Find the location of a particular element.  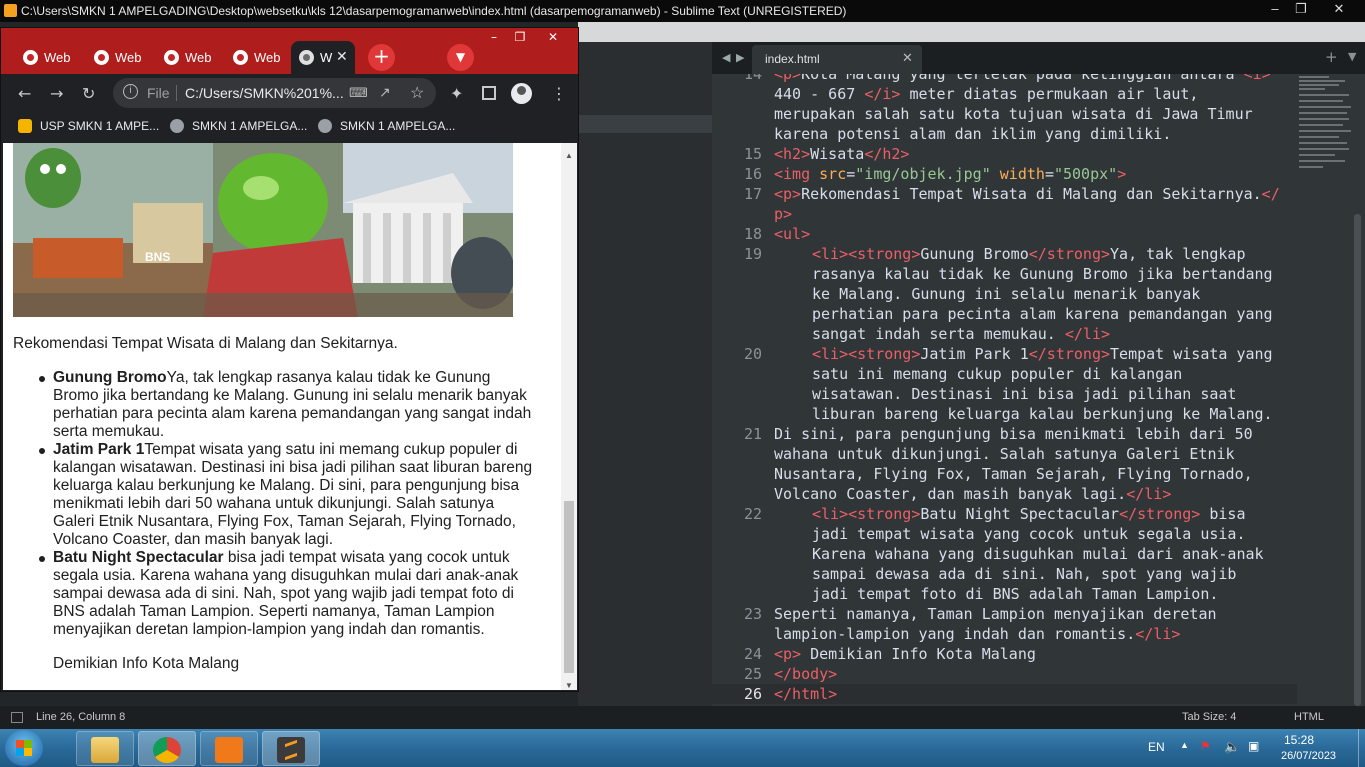

new-tab-button: + is located at coordinates (381, 57).